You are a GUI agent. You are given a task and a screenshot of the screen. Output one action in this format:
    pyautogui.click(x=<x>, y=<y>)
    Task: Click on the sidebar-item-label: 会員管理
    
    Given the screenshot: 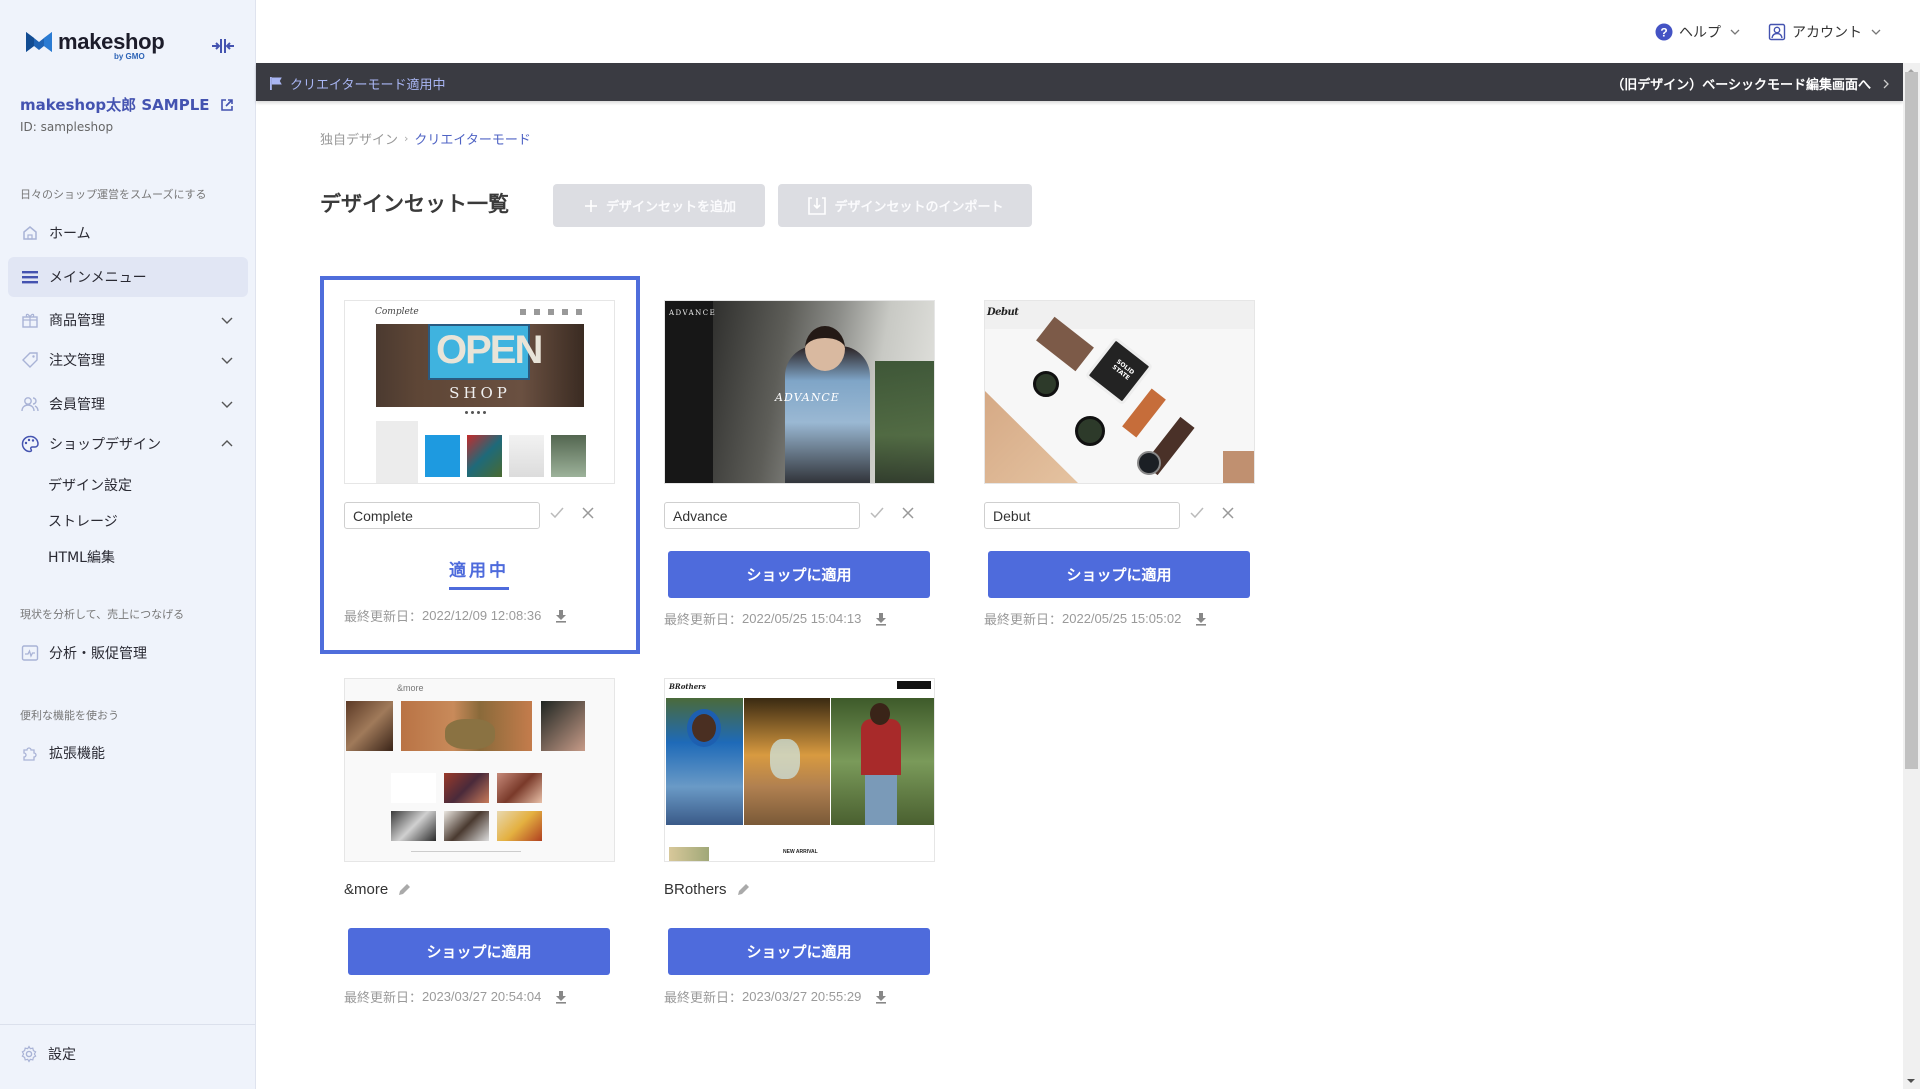 What is the action you would take?
    pyautogui.click(x=77, y=405)
    